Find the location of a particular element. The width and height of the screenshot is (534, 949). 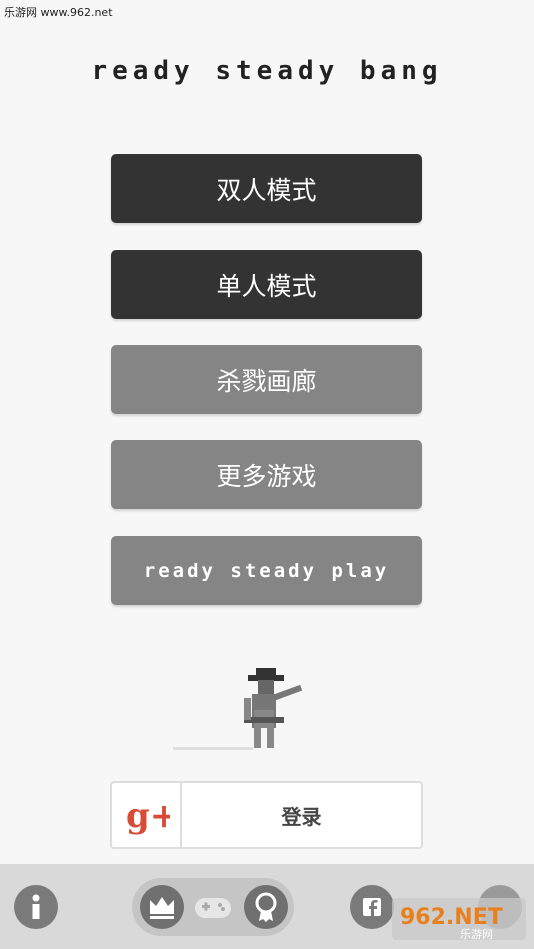

single-player-button: 单人模式 is located at coordinates (266, 284).